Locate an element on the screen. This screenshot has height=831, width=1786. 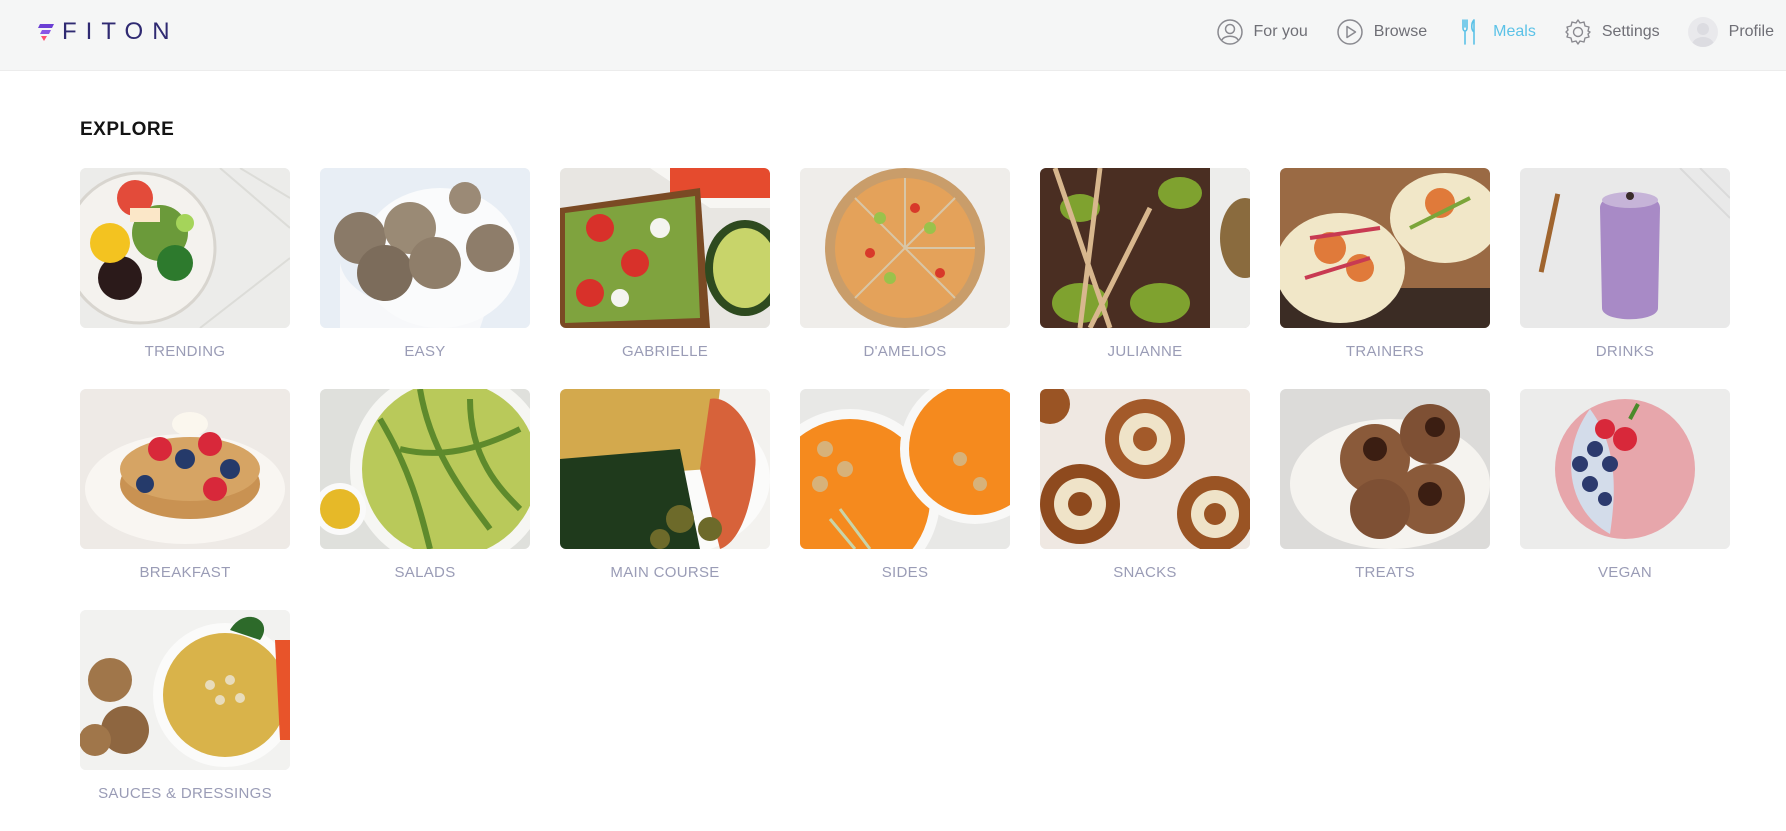
nav-for-you: For you is located at coordinates (1262, 32).